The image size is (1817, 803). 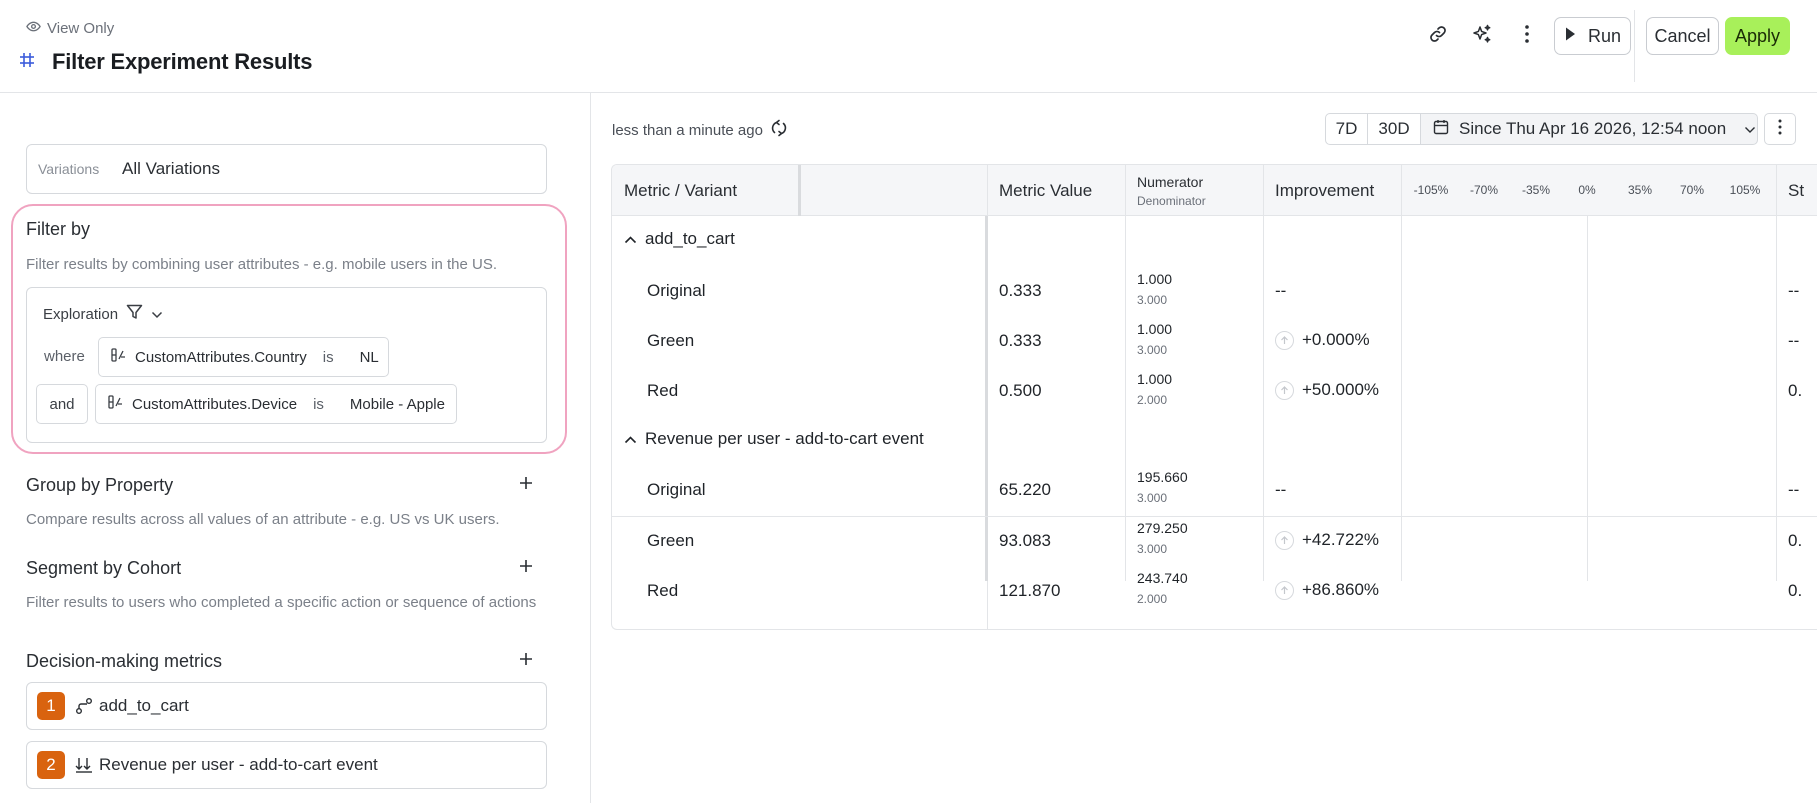 I want to click on custom-attribute-icon, so click(x=120, y=357).